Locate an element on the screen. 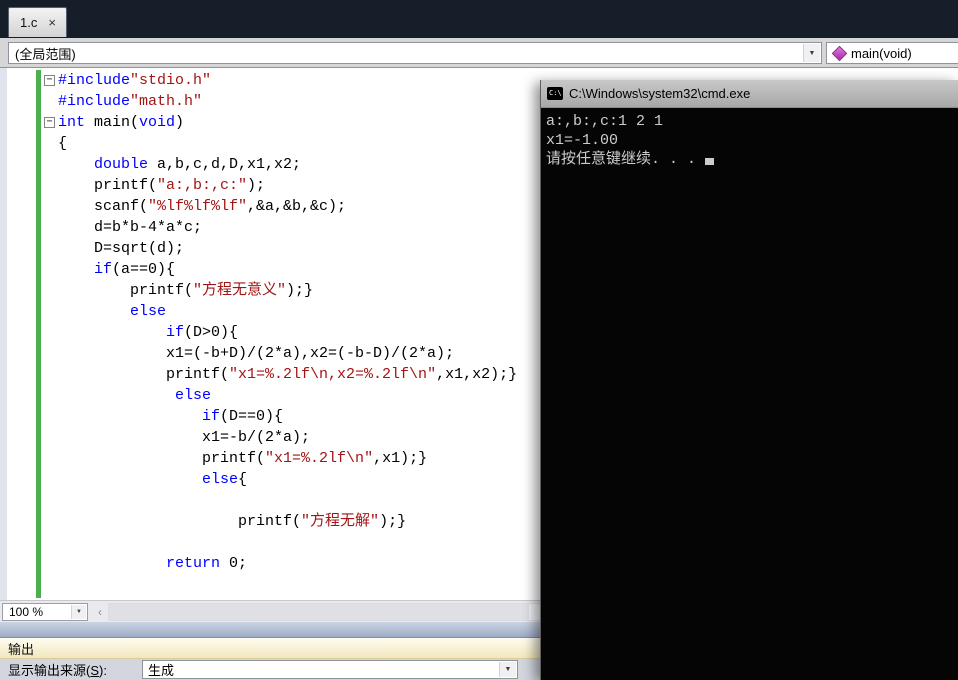 The image size is (958, 680). code-line: { is located at coordinates (63, 143).